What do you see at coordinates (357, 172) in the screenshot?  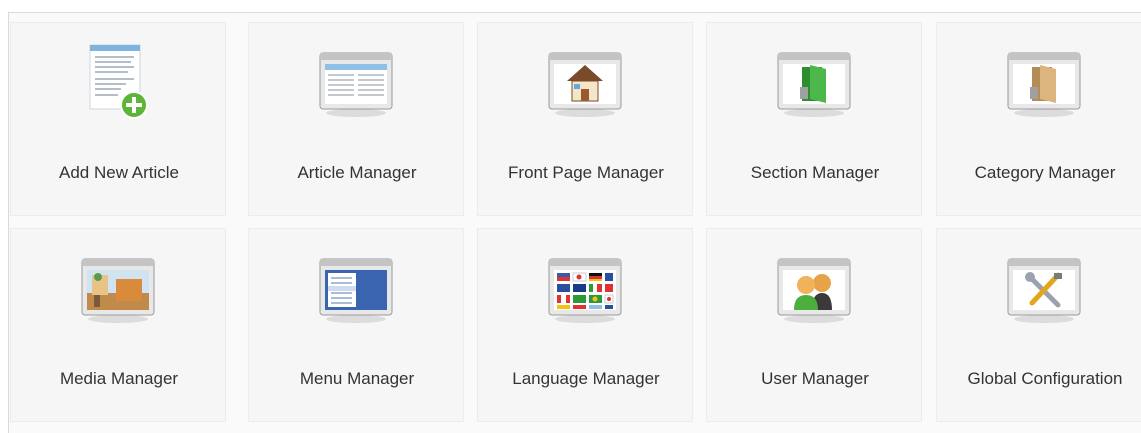 I see `tile-label: Article Manager` at bounding box center [357, 172].